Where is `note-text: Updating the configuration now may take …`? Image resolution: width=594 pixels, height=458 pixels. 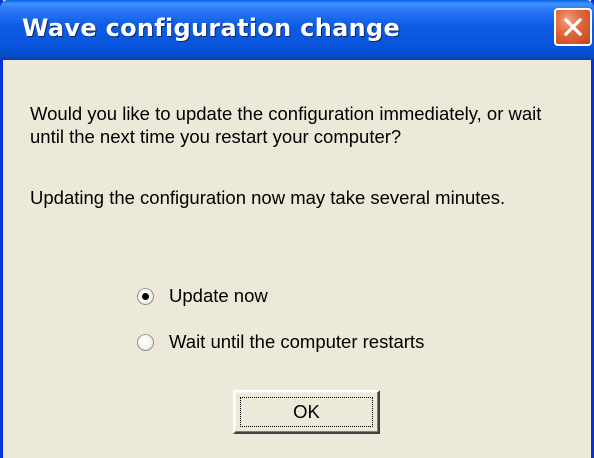
note-text: Updating the configuration now may take … is located at coordinates (268, 197).